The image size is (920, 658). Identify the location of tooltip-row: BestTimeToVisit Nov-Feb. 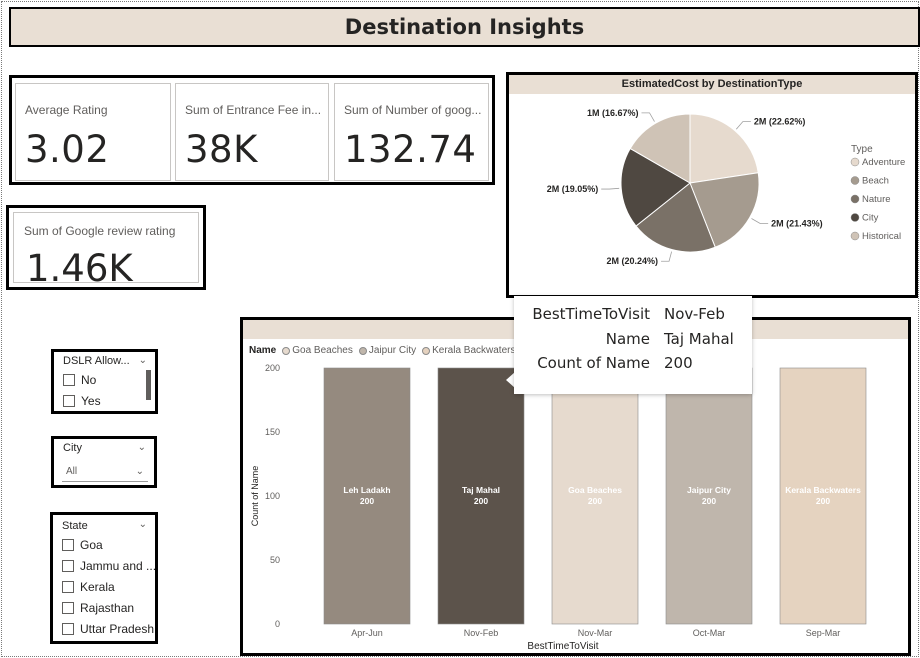
(633, 317).